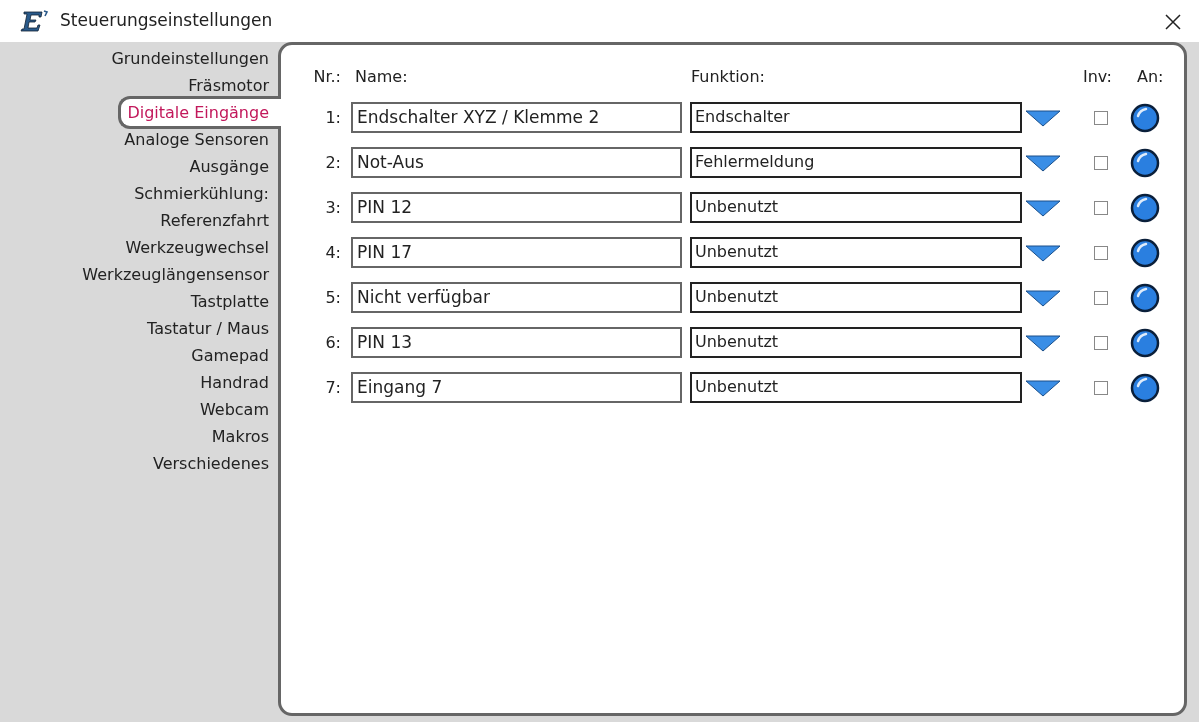 The image size is (1199, 722). I want to click on column-header: An:, so click(1150, 77).